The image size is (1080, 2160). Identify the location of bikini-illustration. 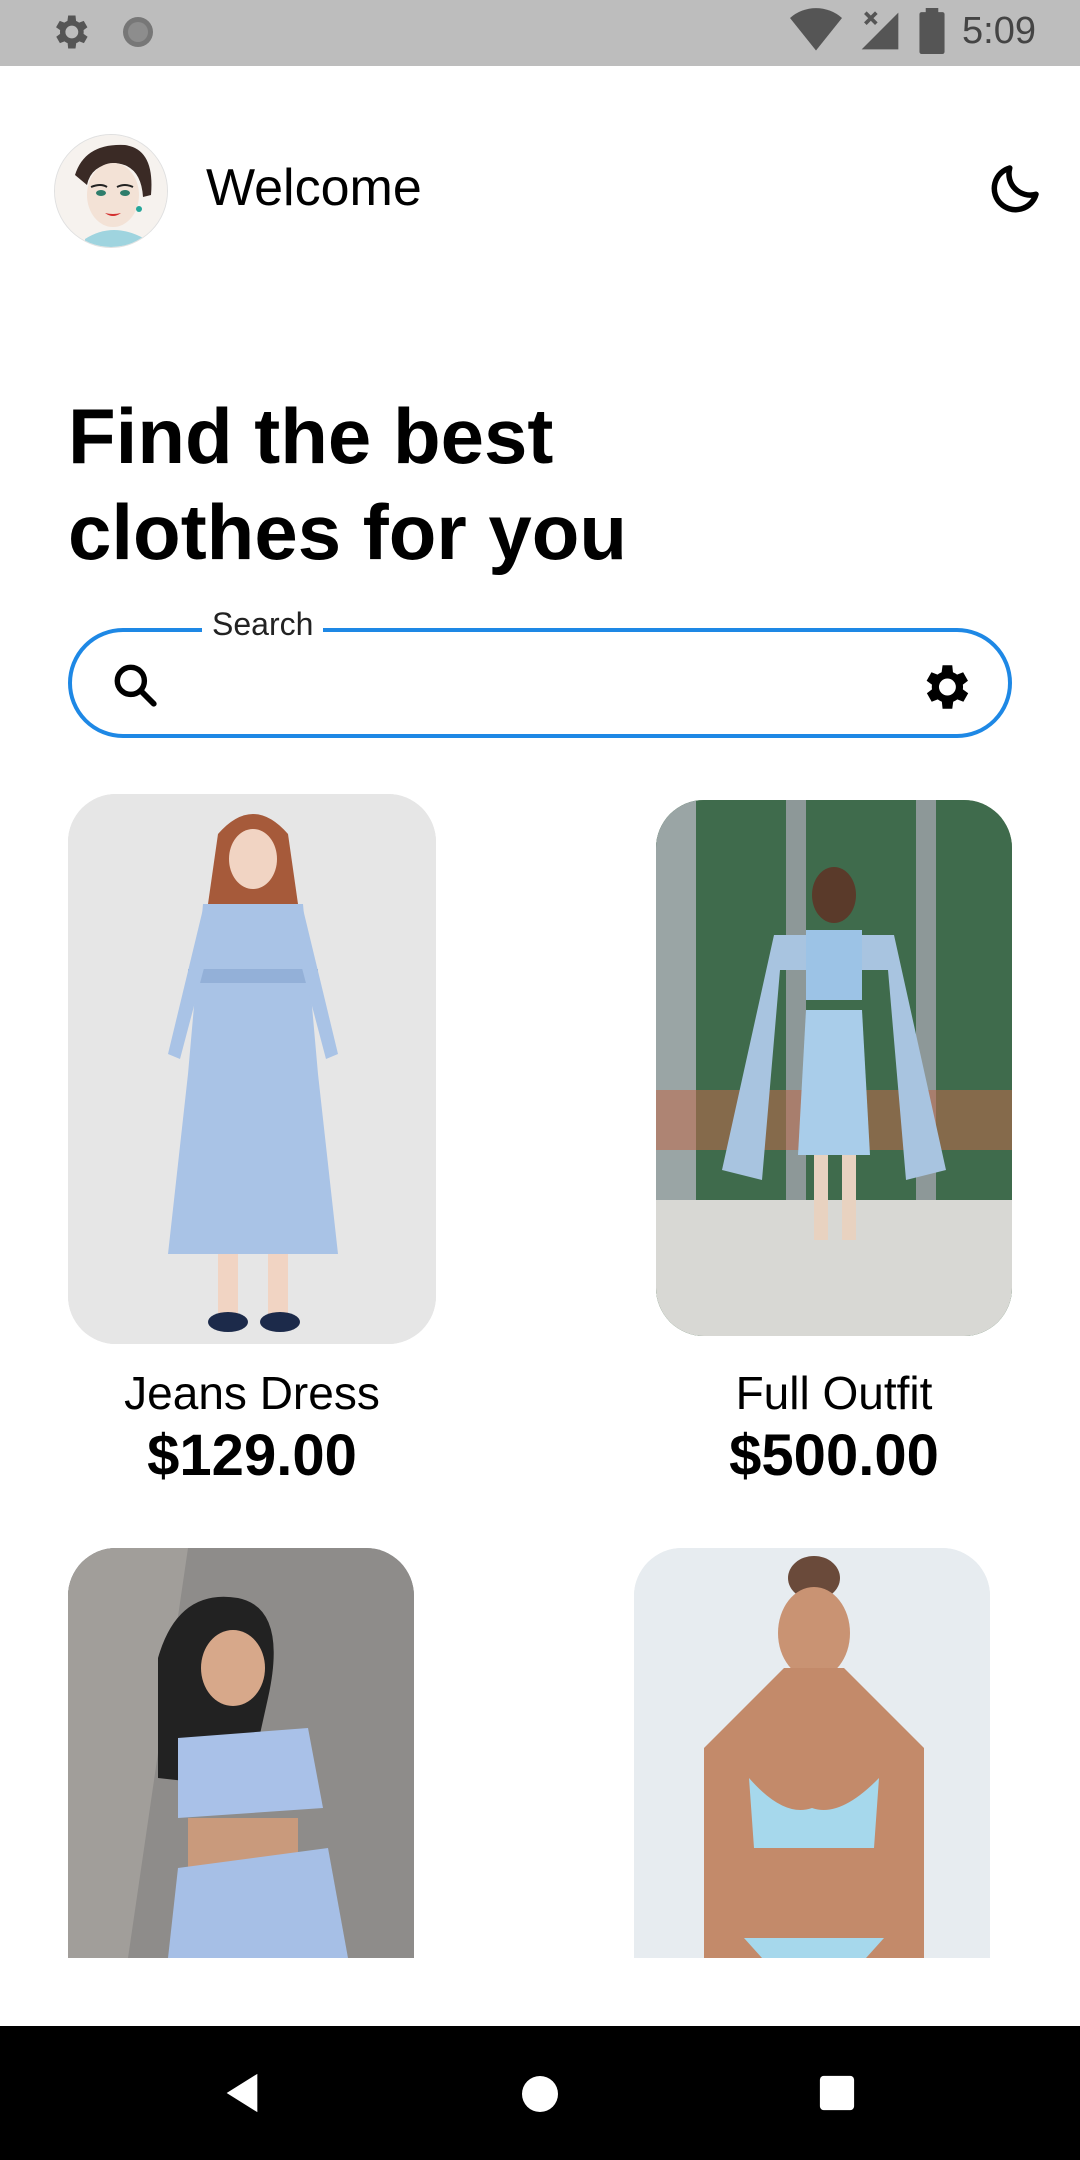
(812, 1753).